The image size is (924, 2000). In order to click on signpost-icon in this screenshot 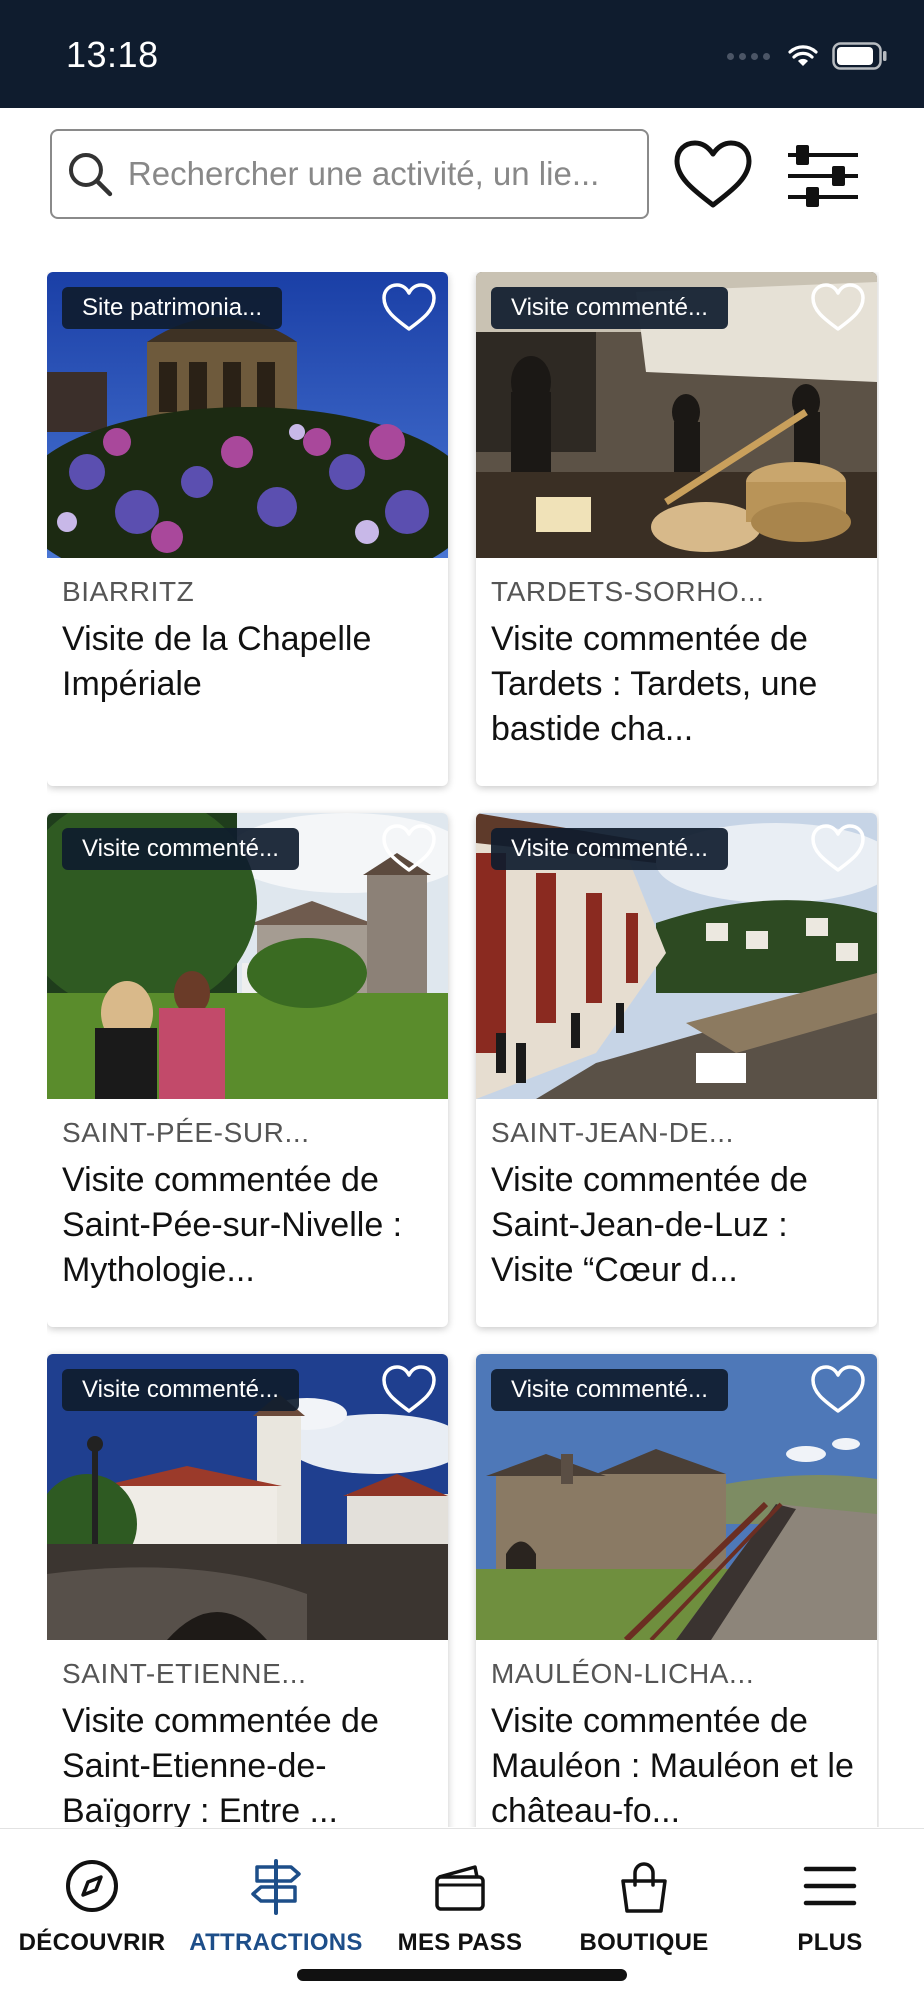, I will do `click(276, 1887)`.